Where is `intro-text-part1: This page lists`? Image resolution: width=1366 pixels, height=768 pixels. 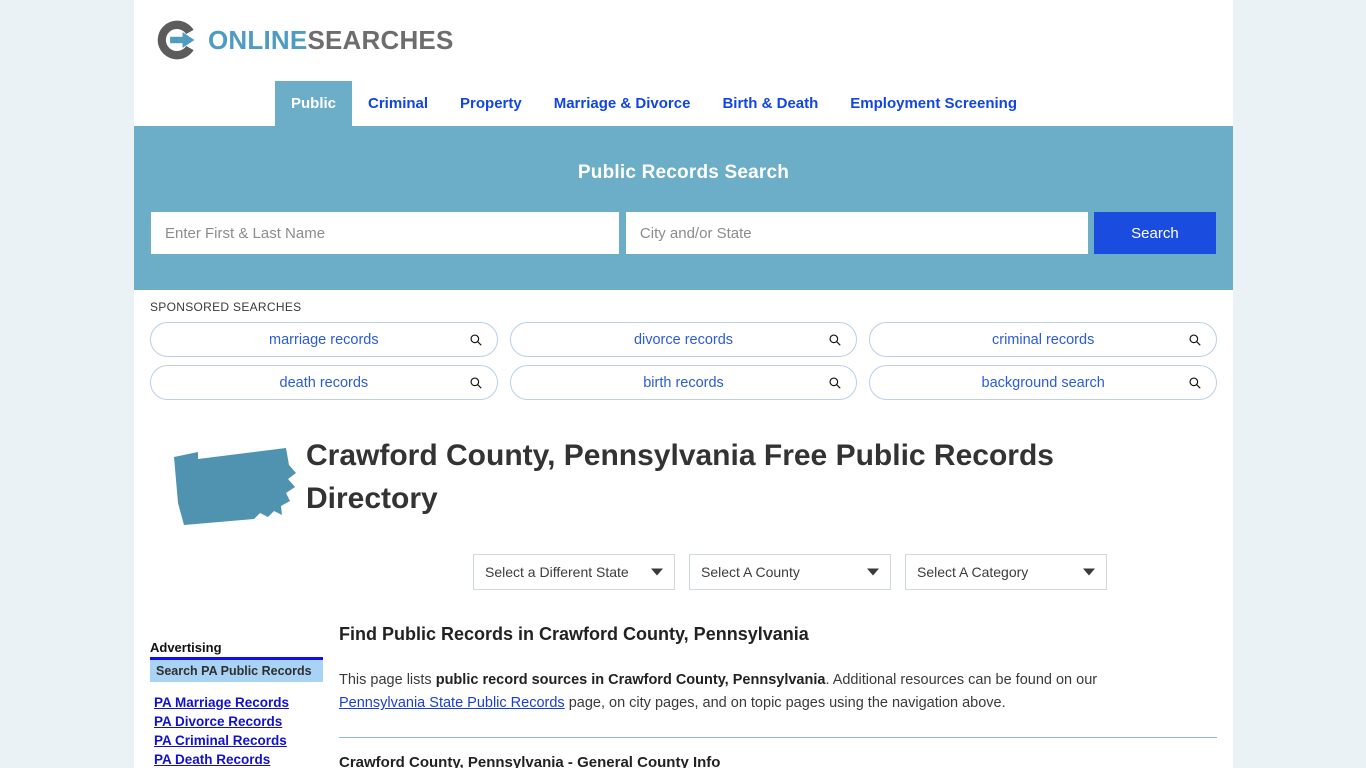 intro-text-part1: This page lists is located at coordinates (387, 680).